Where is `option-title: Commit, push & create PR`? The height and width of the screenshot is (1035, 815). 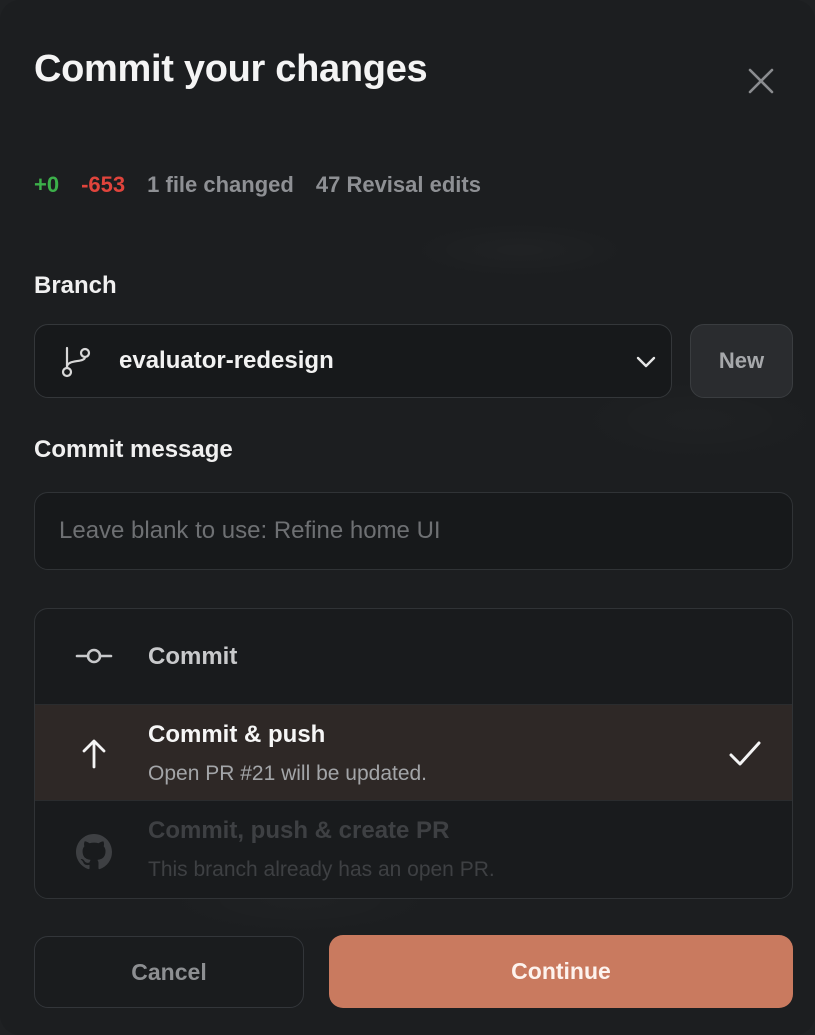
option-title: Commit, push & create PR is located at coordinates (299, 830).